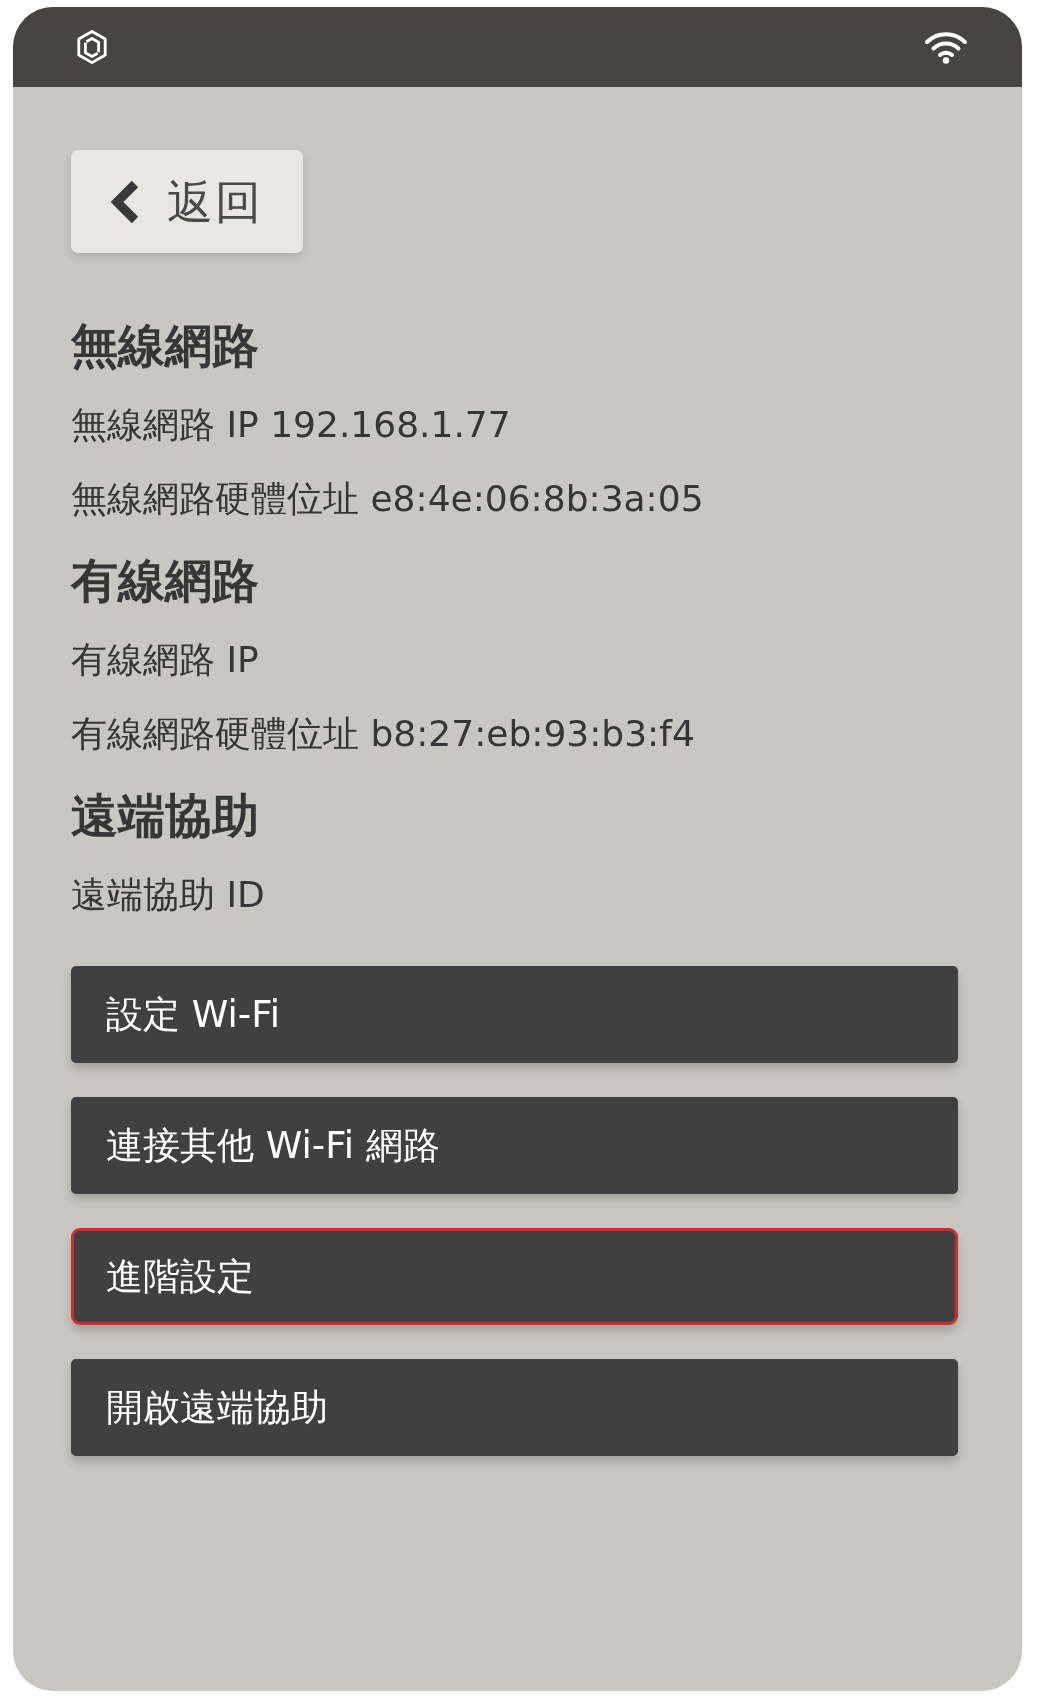  Describe the element at coordinates (383, 734) in the screenshot. I see `info-text: 有線網路硬體位址 b8:27:eb:93:b3:f4` at that location.